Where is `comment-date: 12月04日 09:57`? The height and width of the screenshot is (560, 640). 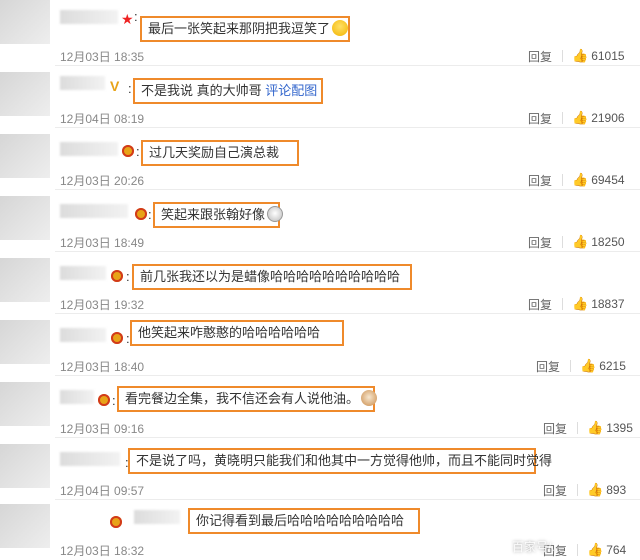 comment-date: 12月04日 09:57 is located at coordinates (102, 491).